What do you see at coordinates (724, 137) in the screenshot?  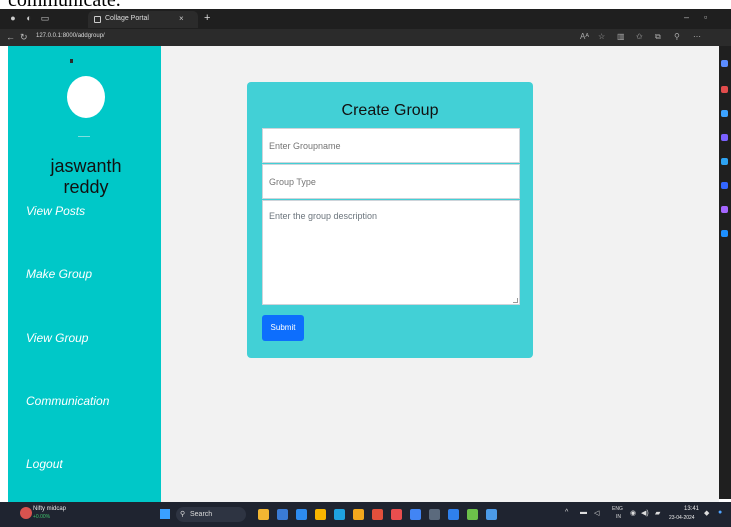 I see `games-icon` at bounding box center [724, 137].